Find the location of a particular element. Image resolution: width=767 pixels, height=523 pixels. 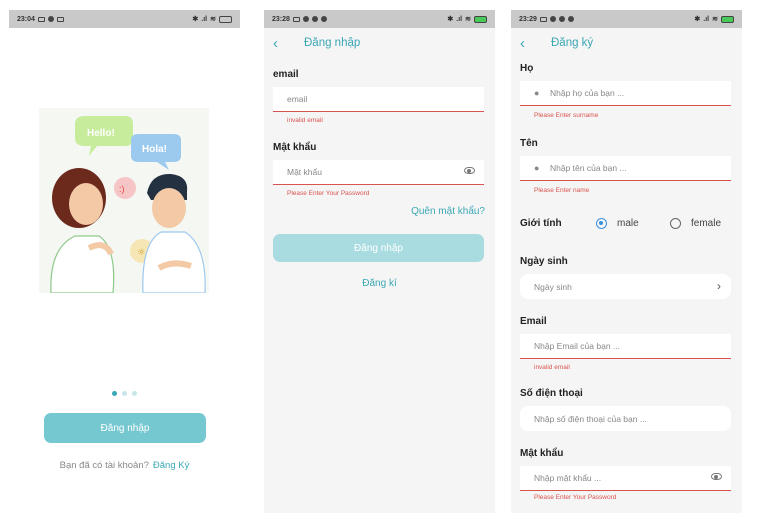

gender-selector: Giới tính male female is located at coordinates (627, 223).